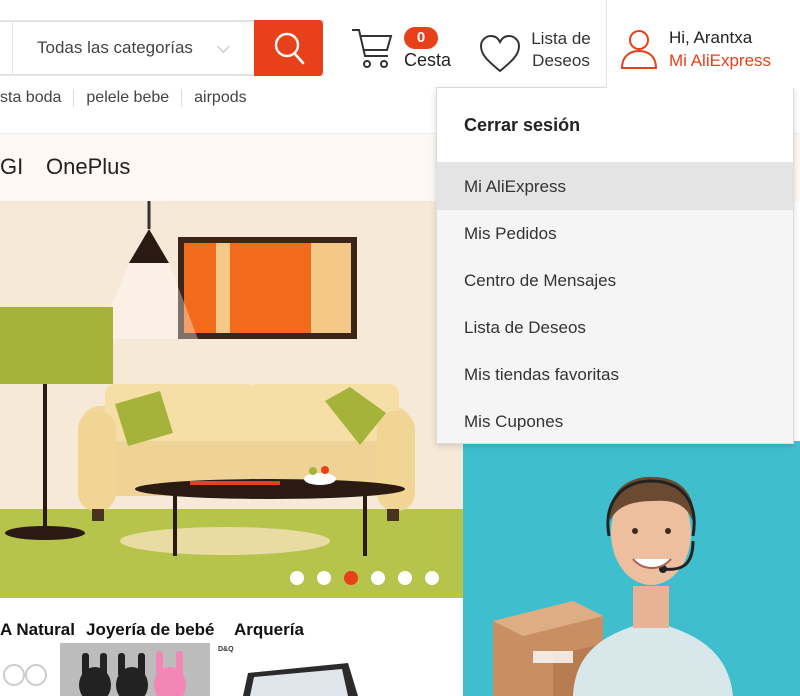 The height and width of the screenshot is (696, 800). Describe the element at coordinates (115, 47) in the screenshot. I see `category-select-label: Todas las categorías` at that location.